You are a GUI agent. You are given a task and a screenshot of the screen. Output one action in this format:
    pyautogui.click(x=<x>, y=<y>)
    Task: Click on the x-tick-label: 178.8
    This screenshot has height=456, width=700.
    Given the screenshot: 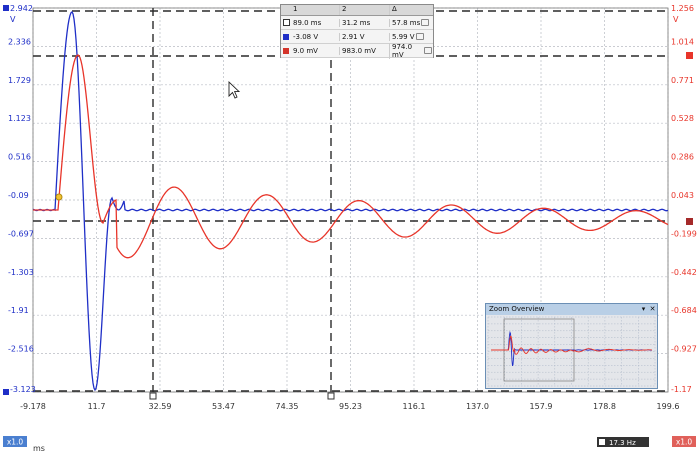 What is the action you would take?
    pyautogui.click(x=604, y=406)
    